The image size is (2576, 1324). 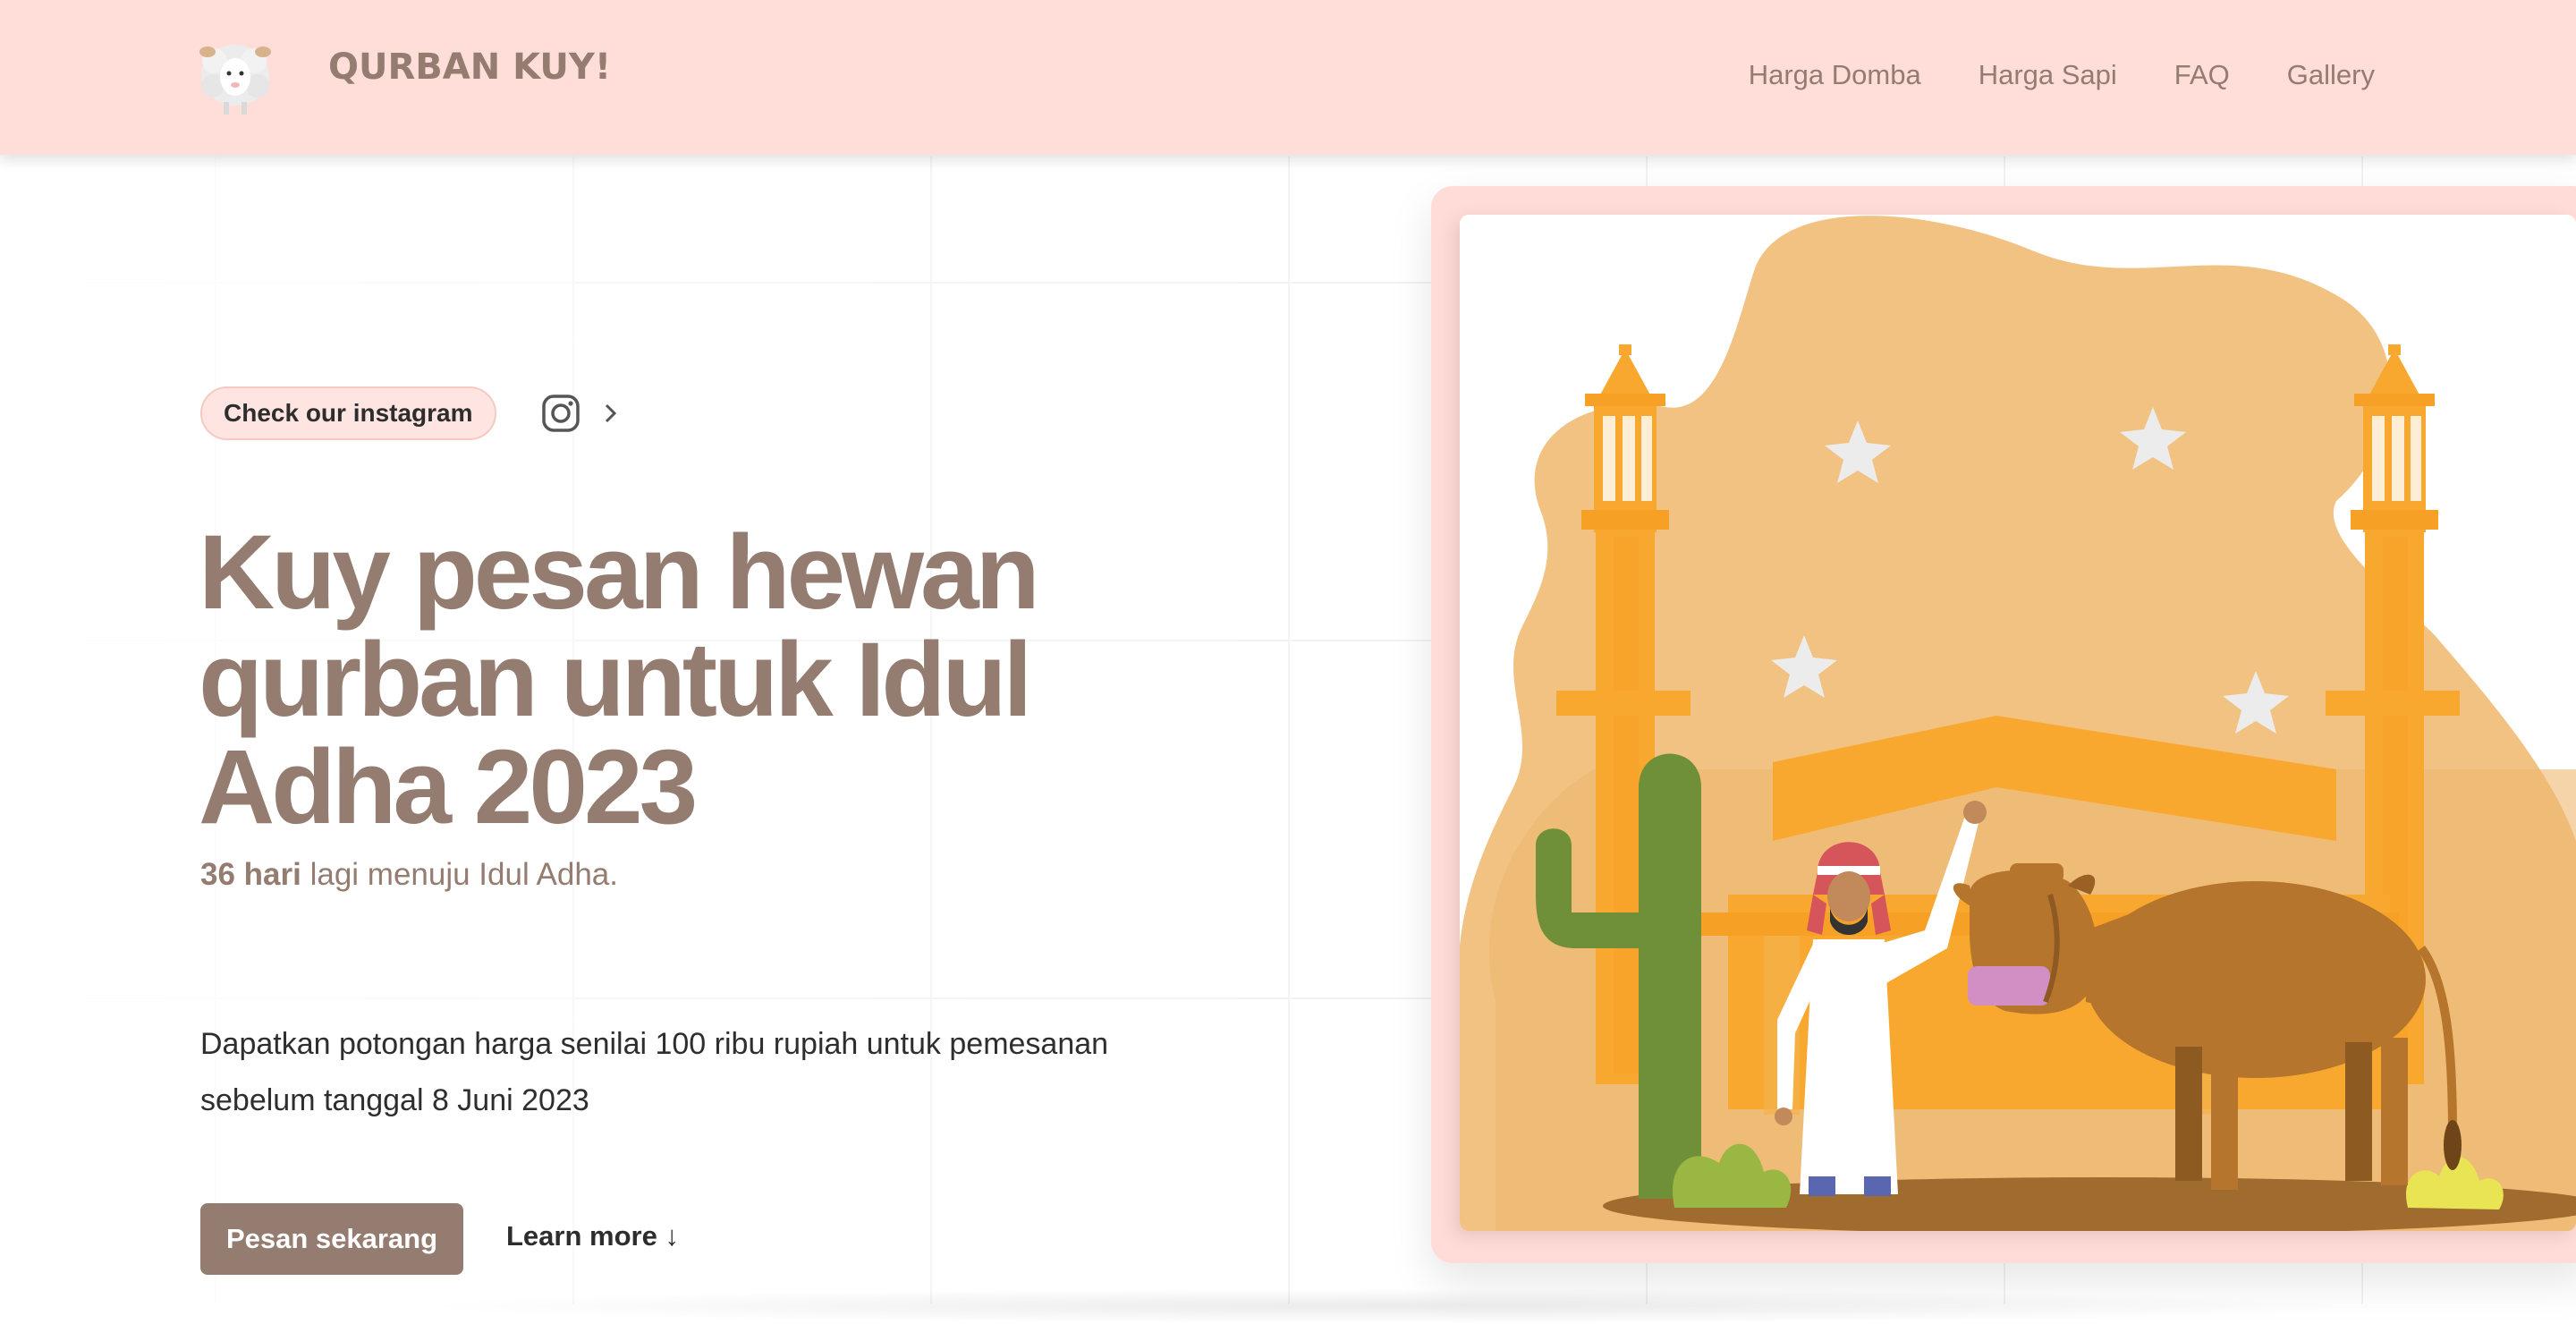 I want to click on nav-harga-sapi: Harga Sapi, so click(x=2048, y=75).